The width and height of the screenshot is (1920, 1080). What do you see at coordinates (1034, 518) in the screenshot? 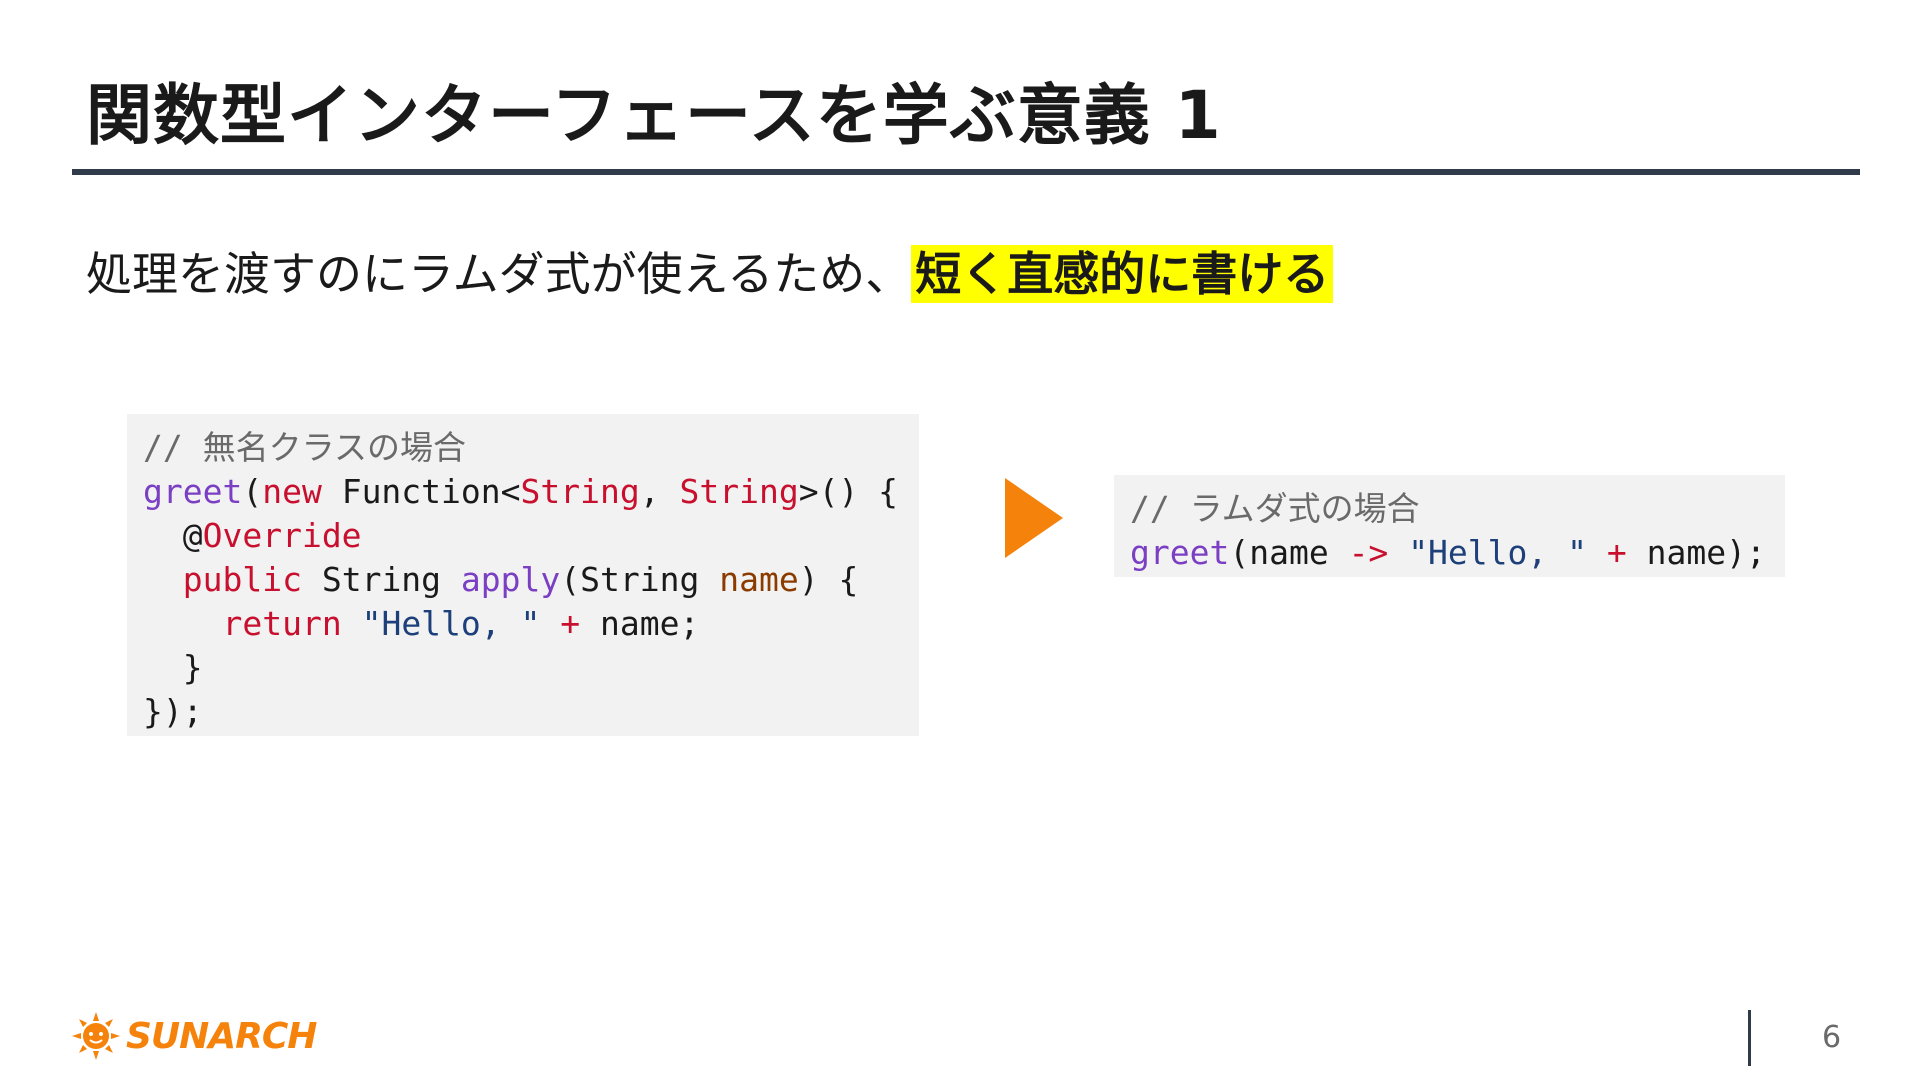
I see `right-arrow-icon` at bounding box center [1034, 518].